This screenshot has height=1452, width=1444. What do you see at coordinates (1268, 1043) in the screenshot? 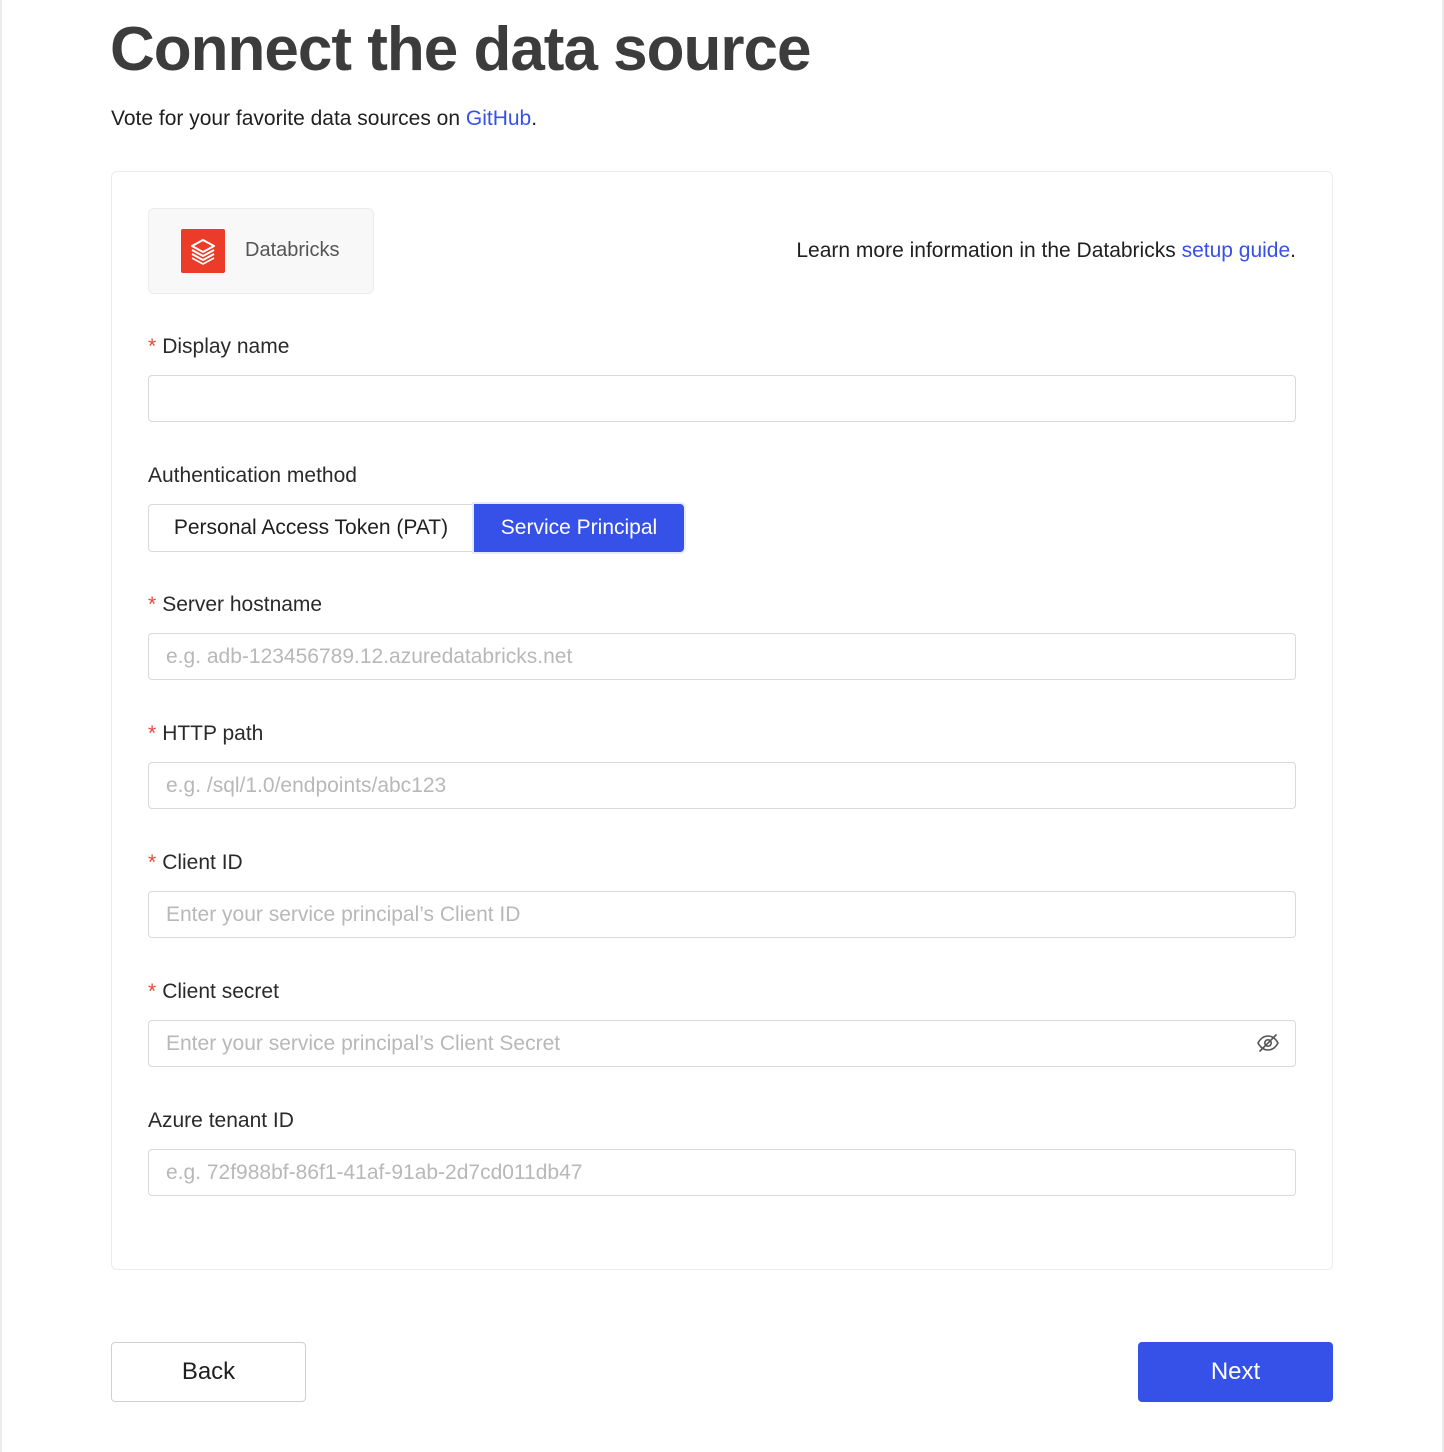
I see `eye-off-icon` at bounding box center [1268, 1043].